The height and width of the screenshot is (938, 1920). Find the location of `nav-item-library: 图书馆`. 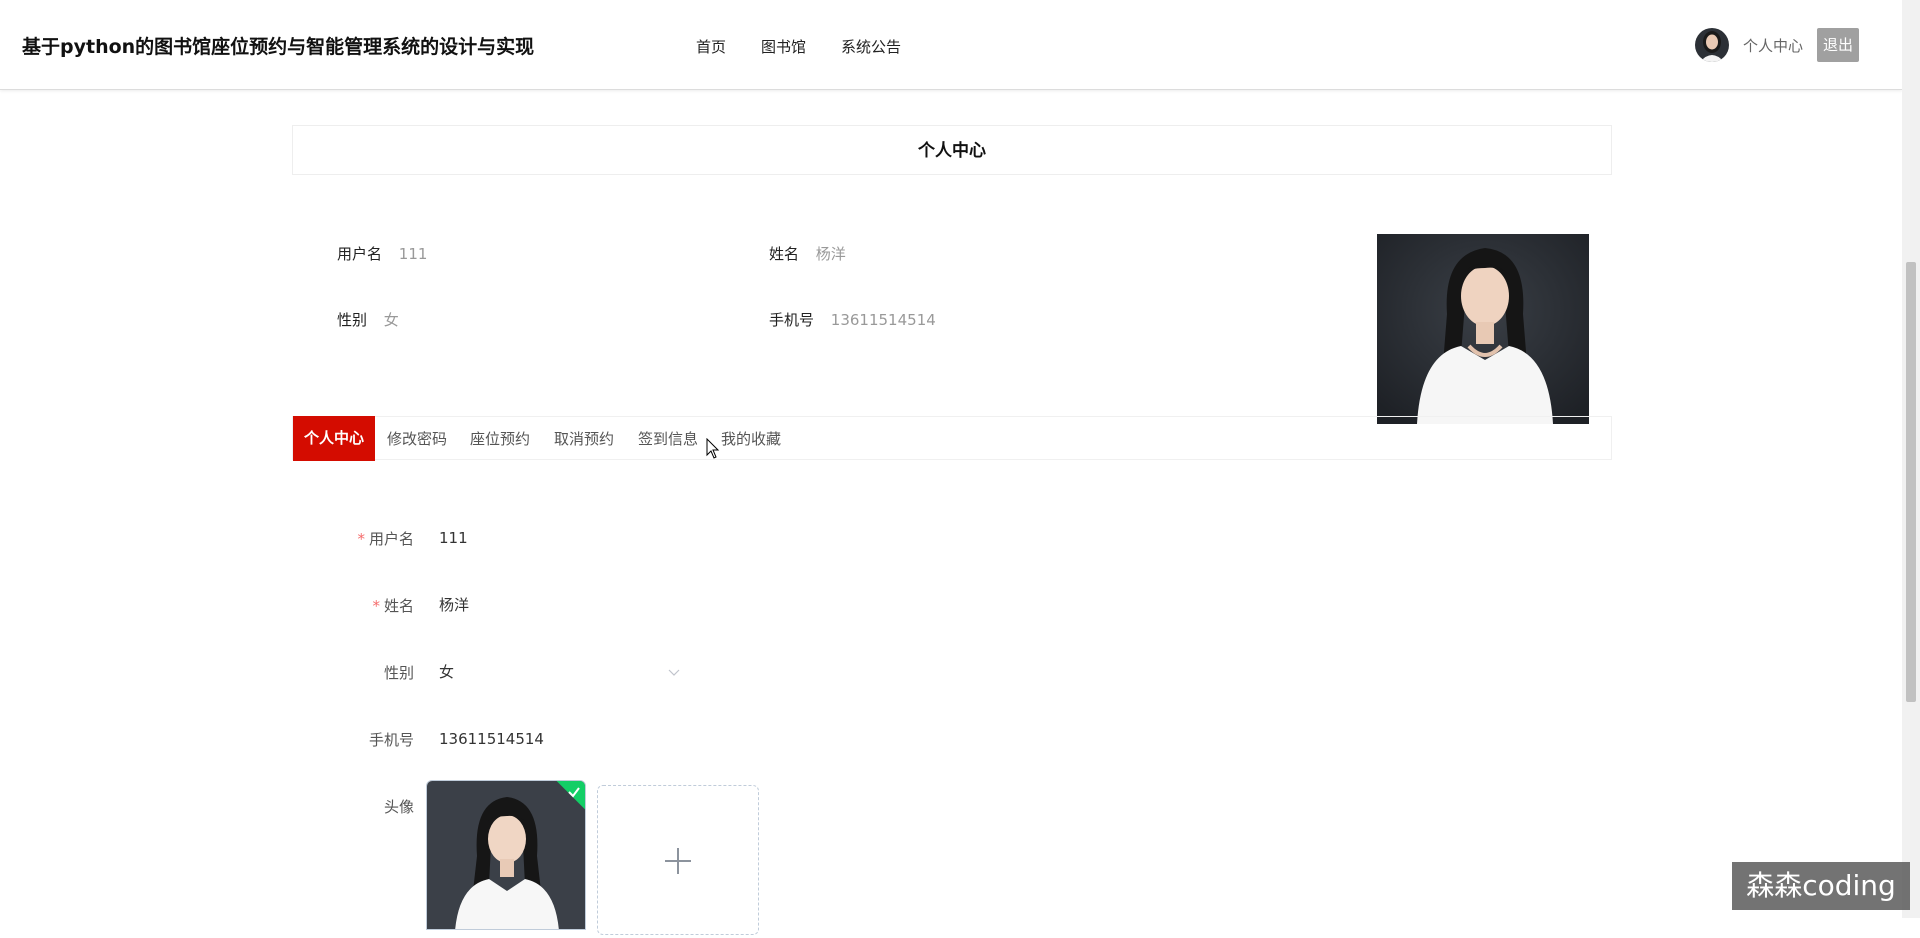

nav-item-library: 图书馆 is located at coordinates (783, 46).